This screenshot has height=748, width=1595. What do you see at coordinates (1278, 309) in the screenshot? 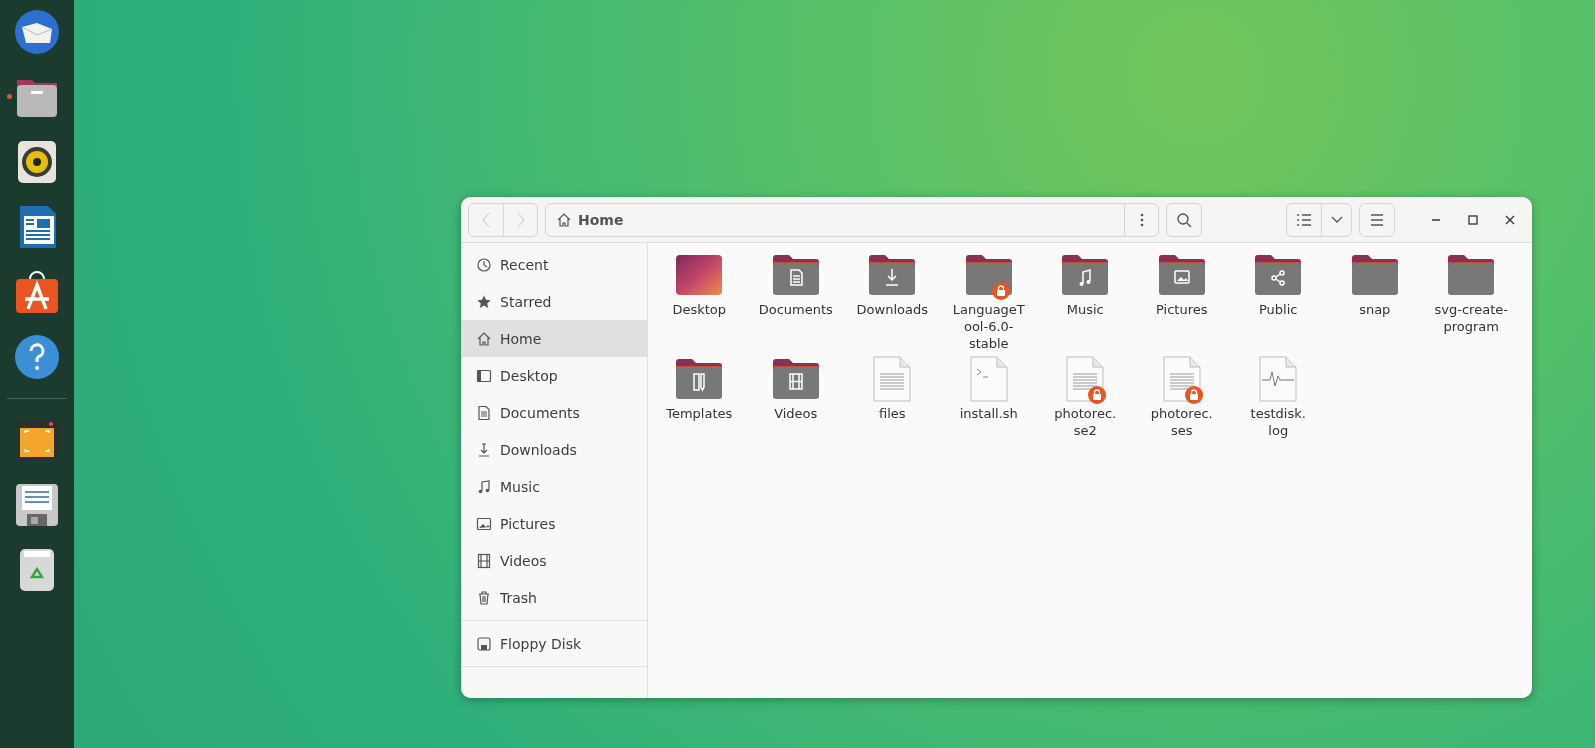
I see `file-name: Public` at bounding box center [1278, 309].